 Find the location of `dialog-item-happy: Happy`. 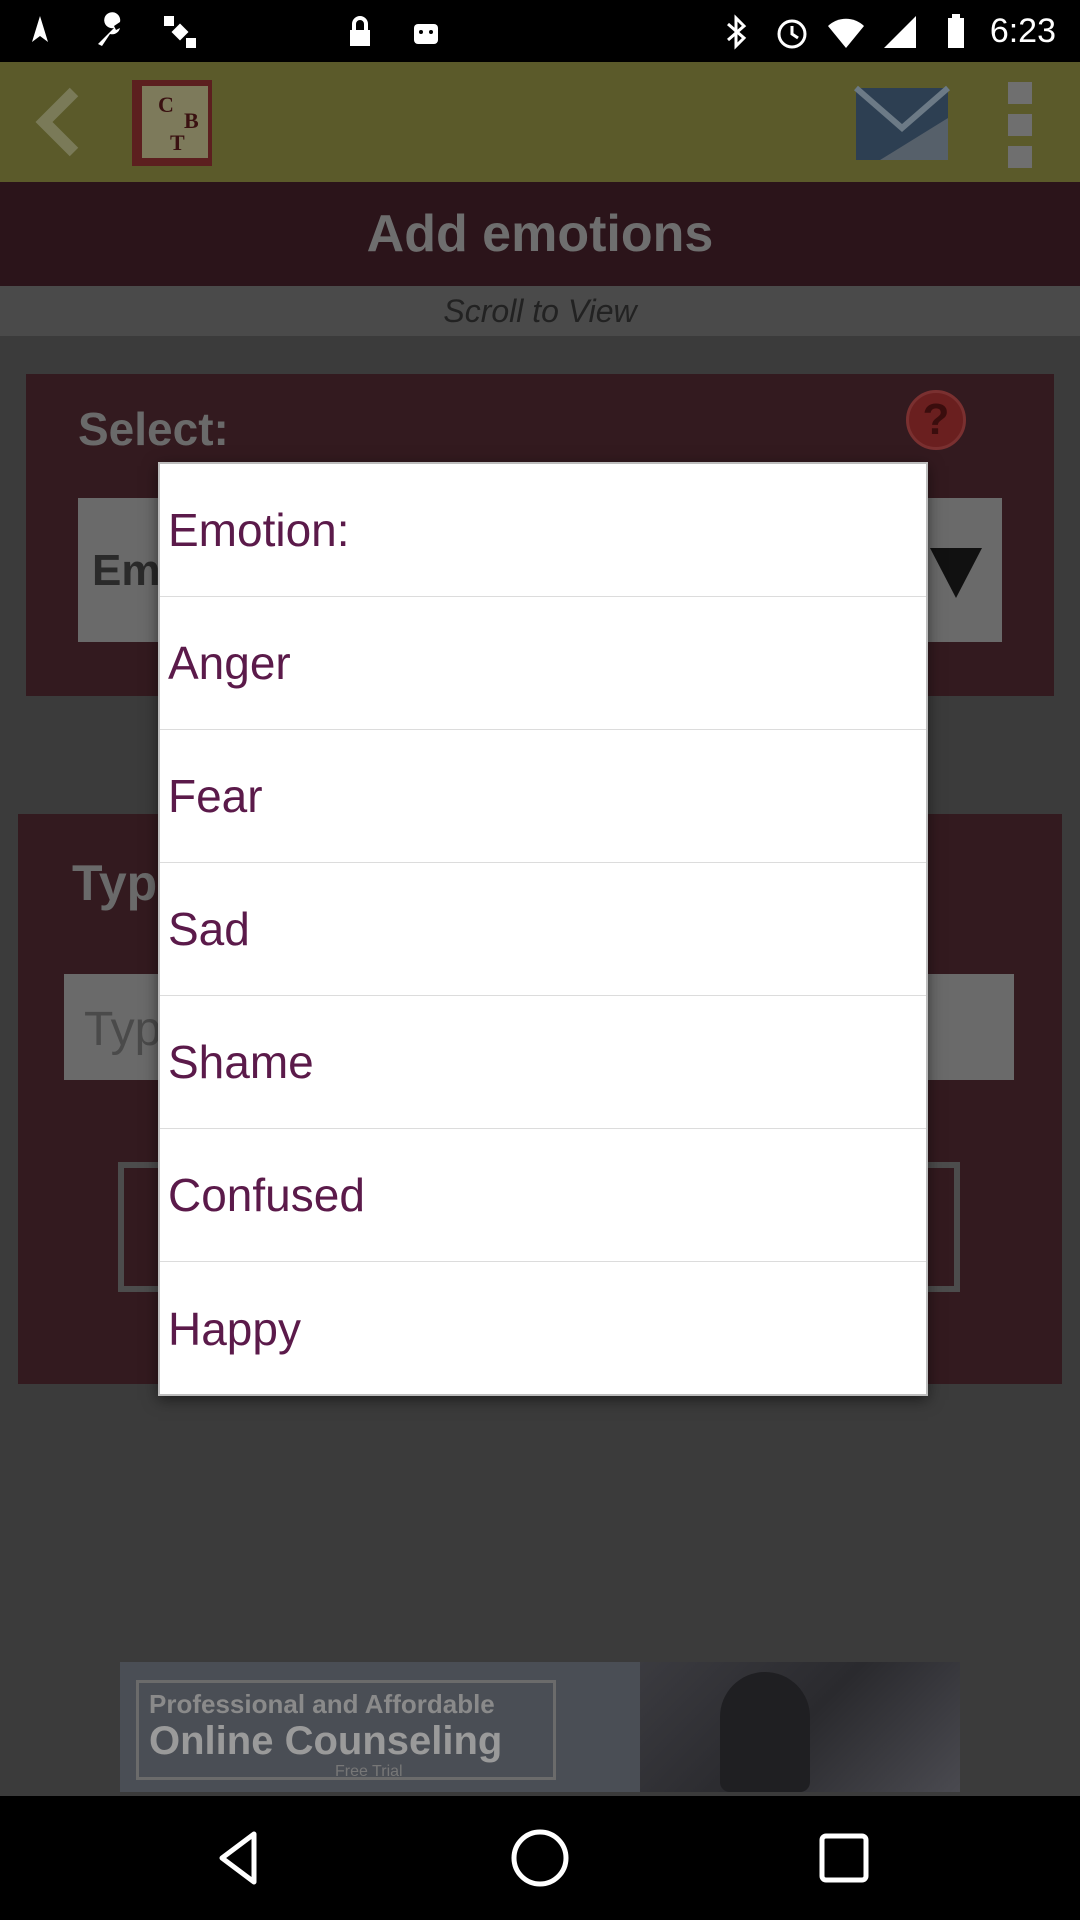

dialog-item-happy: Happy is located at coordinates (543, 1328).